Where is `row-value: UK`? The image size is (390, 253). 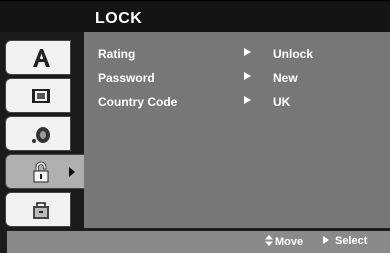 row-value: UK is located at coordinates (282, 102).